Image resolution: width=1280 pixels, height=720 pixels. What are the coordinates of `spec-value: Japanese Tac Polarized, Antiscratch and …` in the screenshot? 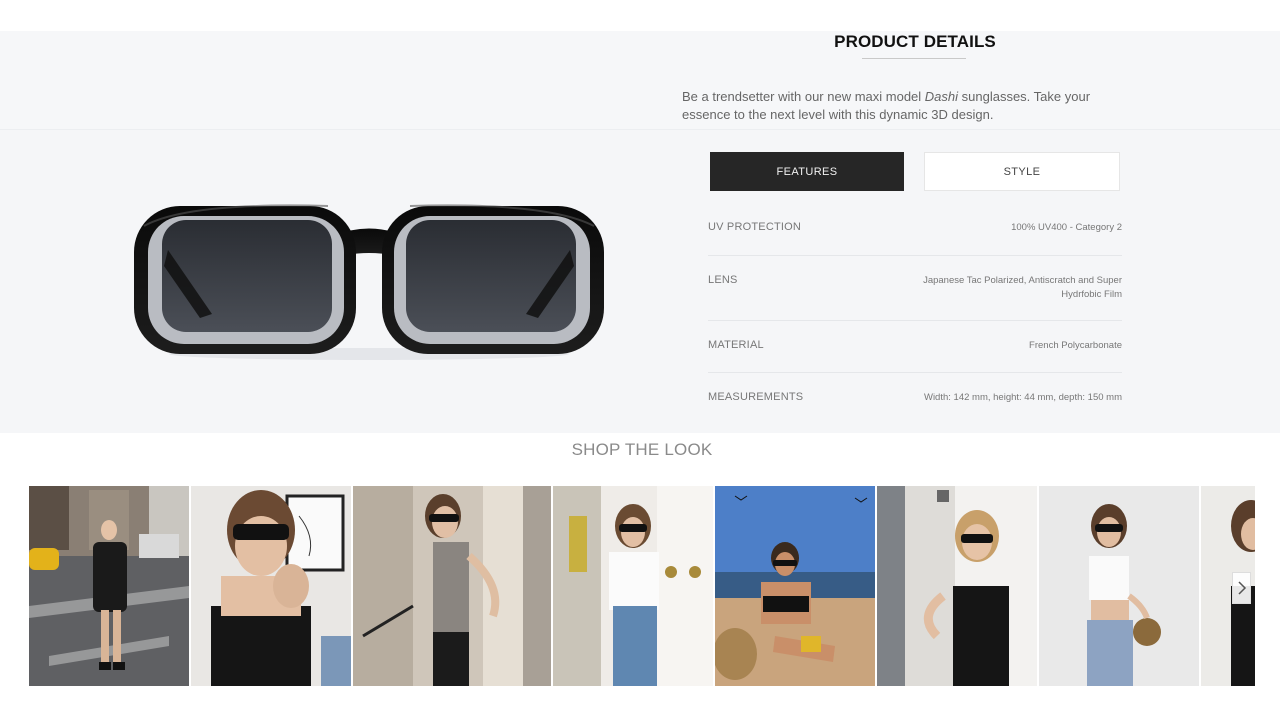 It's located at (1022, 287).